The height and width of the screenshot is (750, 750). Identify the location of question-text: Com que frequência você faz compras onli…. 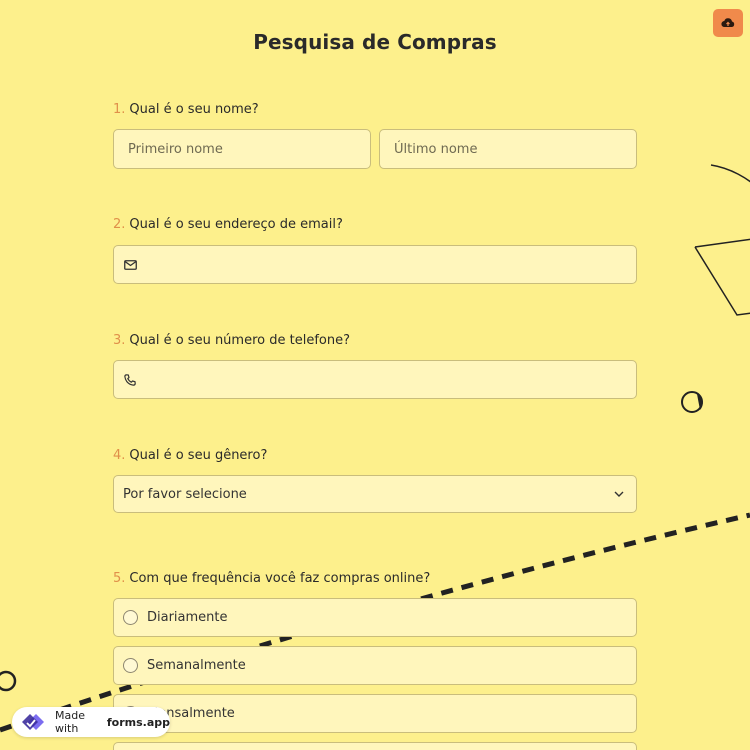
(280, 578).